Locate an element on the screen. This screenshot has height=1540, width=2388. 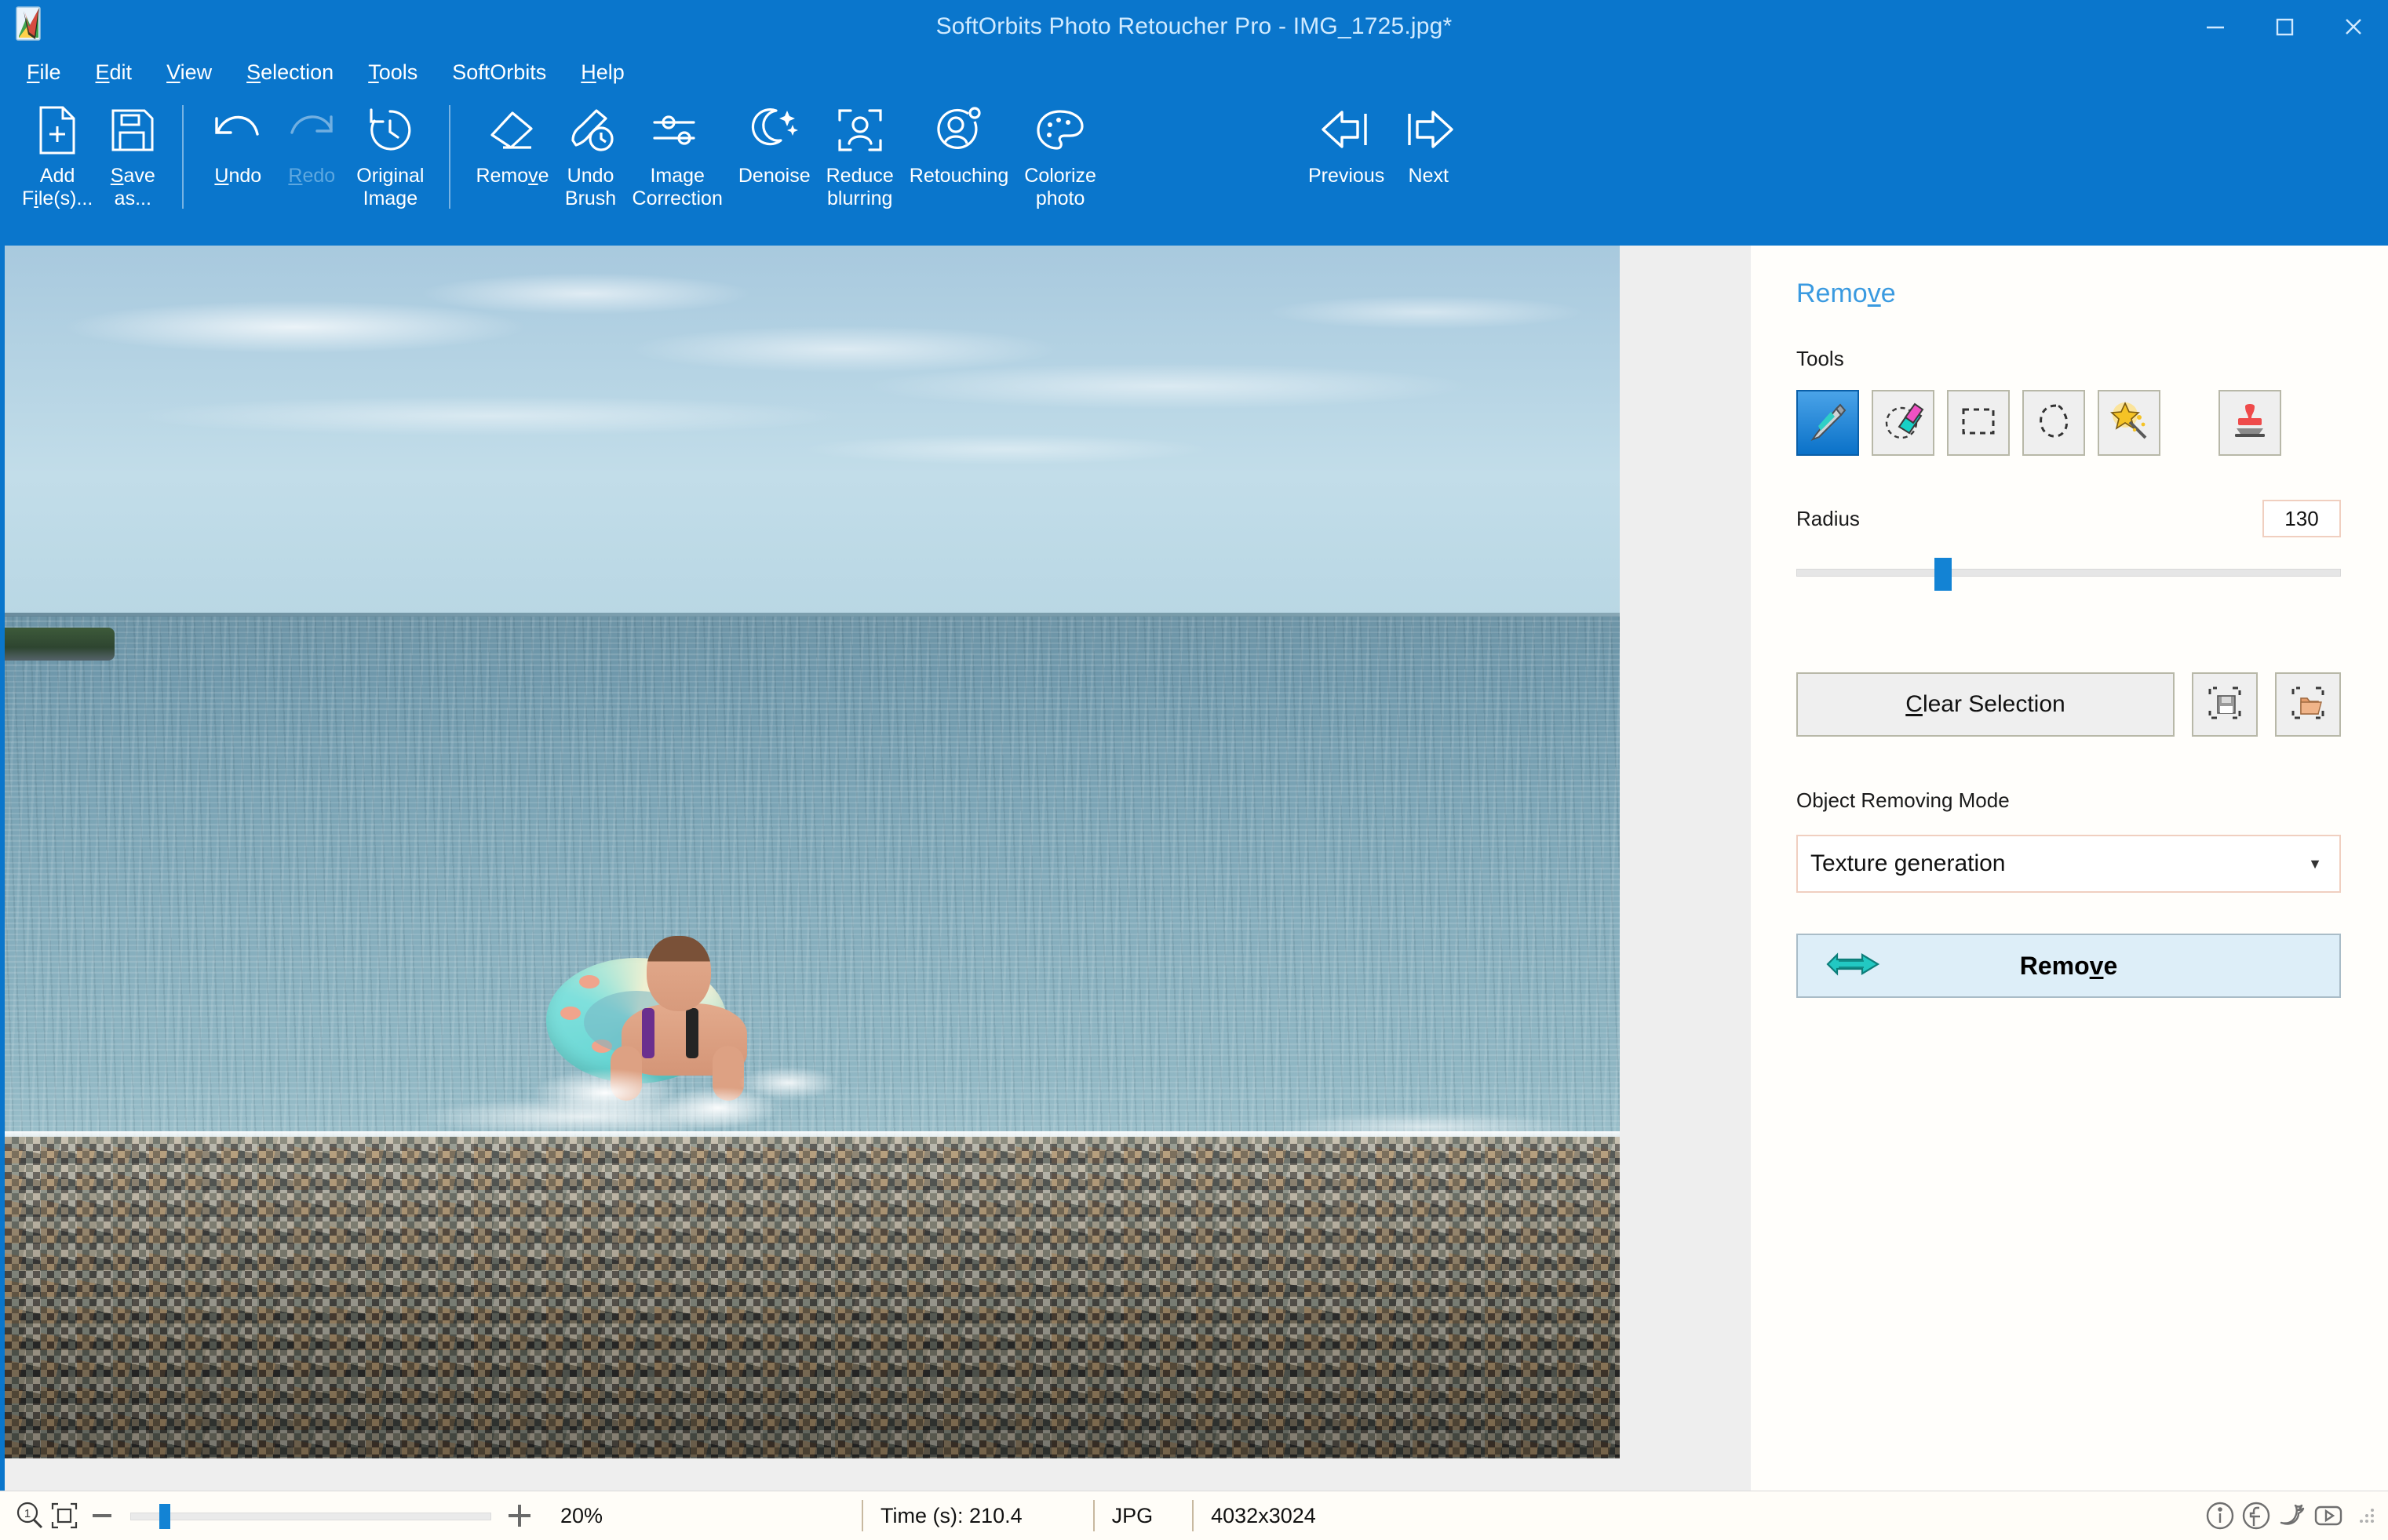
radius-slider-track is located at coordinates (2069, 573).